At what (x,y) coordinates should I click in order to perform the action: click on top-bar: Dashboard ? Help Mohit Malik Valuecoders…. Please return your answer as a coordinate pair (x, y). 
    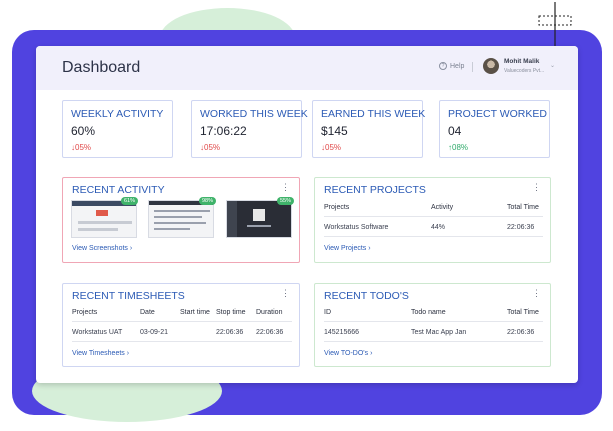
    Looking at the image, I should click on (307, 68).